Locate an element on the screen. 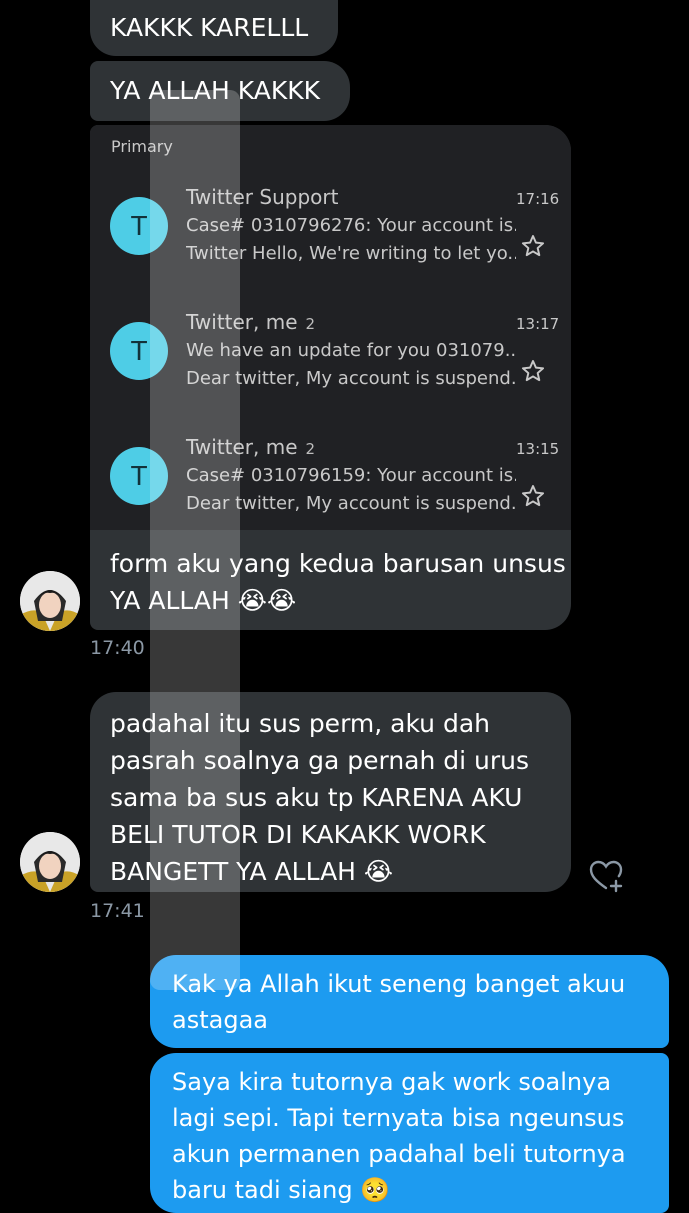 This screenshot has width=689, height=1213. message-bubble-ya-allah: YA ALLAH KAKKK is located at coordinates (220, 91).